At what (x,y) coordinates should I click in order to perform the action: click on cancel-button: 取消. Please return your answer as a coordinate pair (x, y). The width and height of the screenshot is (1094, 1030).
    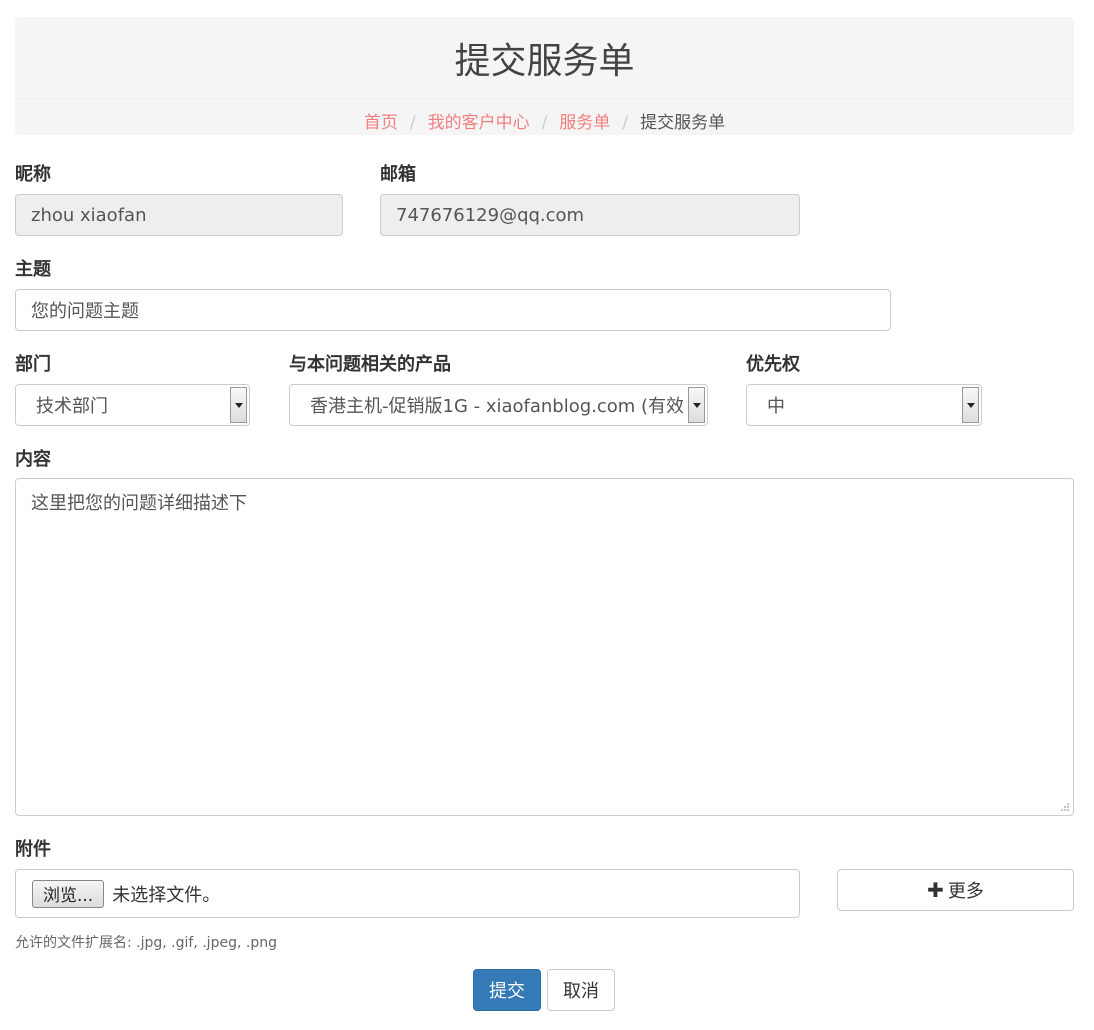
    Looking at the image, I should click on (581, 990).